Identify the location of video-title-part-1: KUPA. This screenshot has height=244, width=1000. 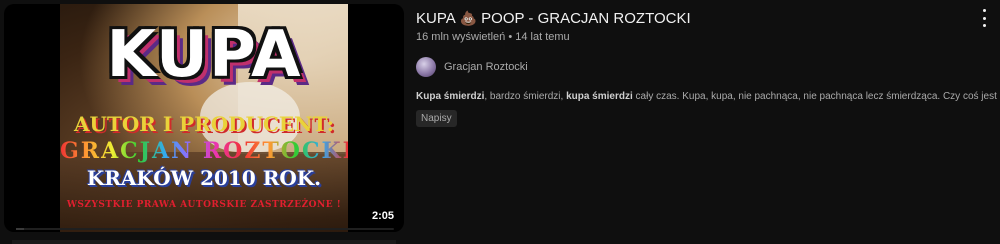
(436, 18).